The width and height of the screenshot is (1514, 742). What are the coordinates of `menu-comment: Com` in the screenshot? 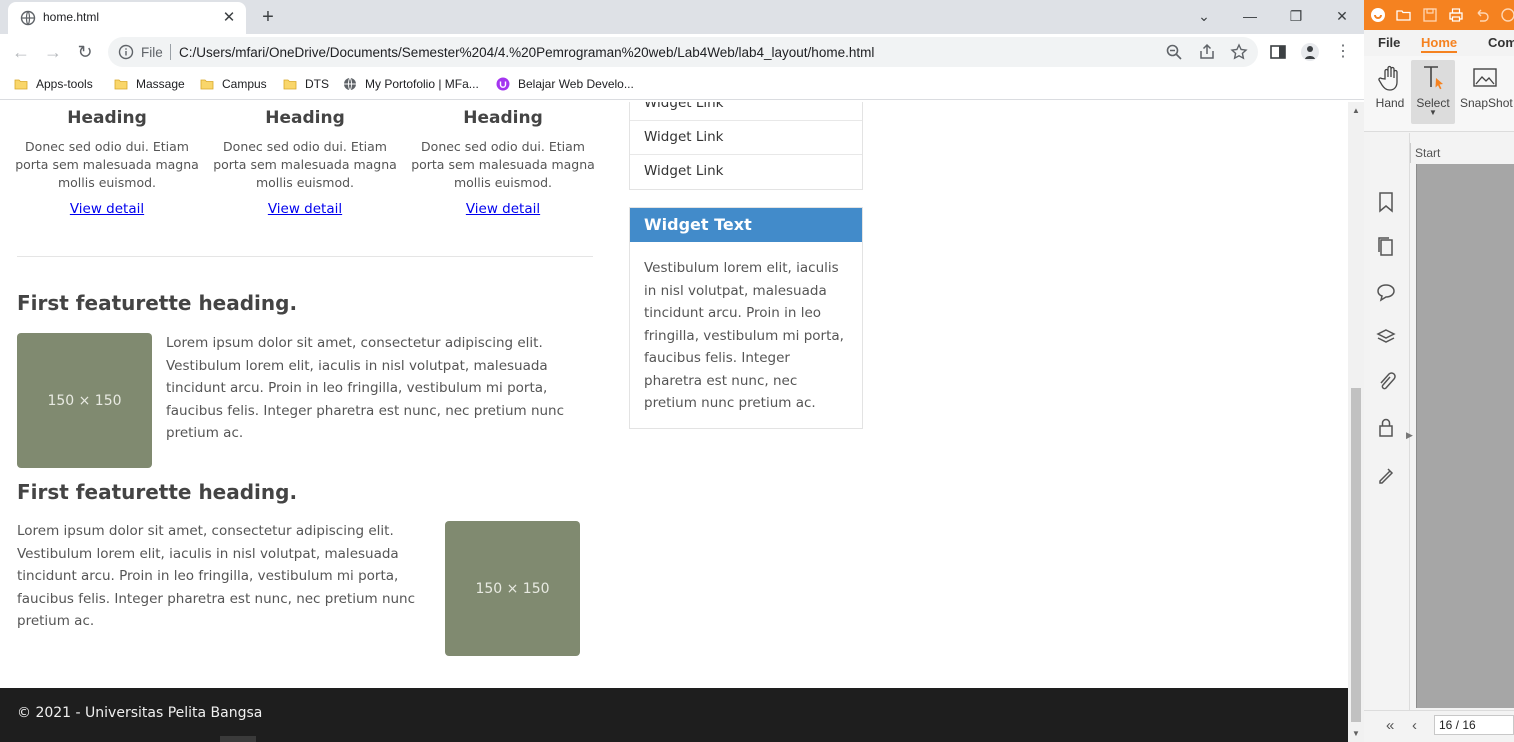 It's located at (1501, 42).